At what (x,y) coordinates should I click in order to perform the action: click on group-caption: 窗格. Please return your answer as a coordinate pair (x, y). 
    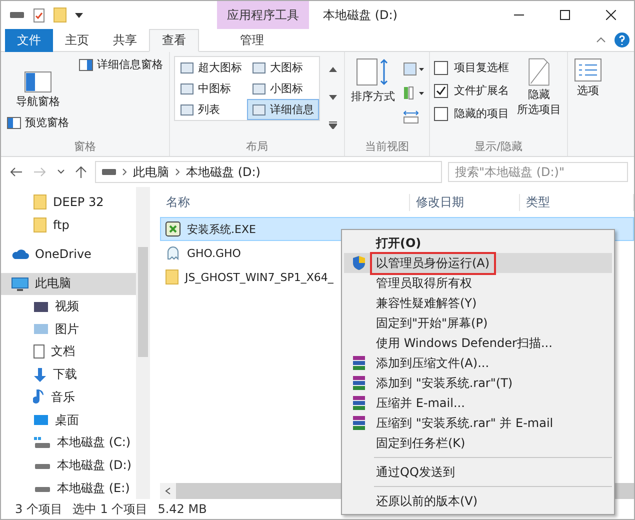
    Looking at the image, I should click on (85, 146).